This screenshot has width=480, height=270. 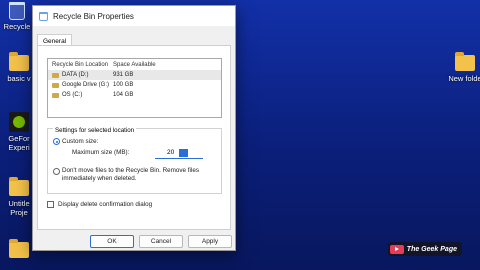 I want to click on location-space: 100 GB, so click(x=123, y=85).